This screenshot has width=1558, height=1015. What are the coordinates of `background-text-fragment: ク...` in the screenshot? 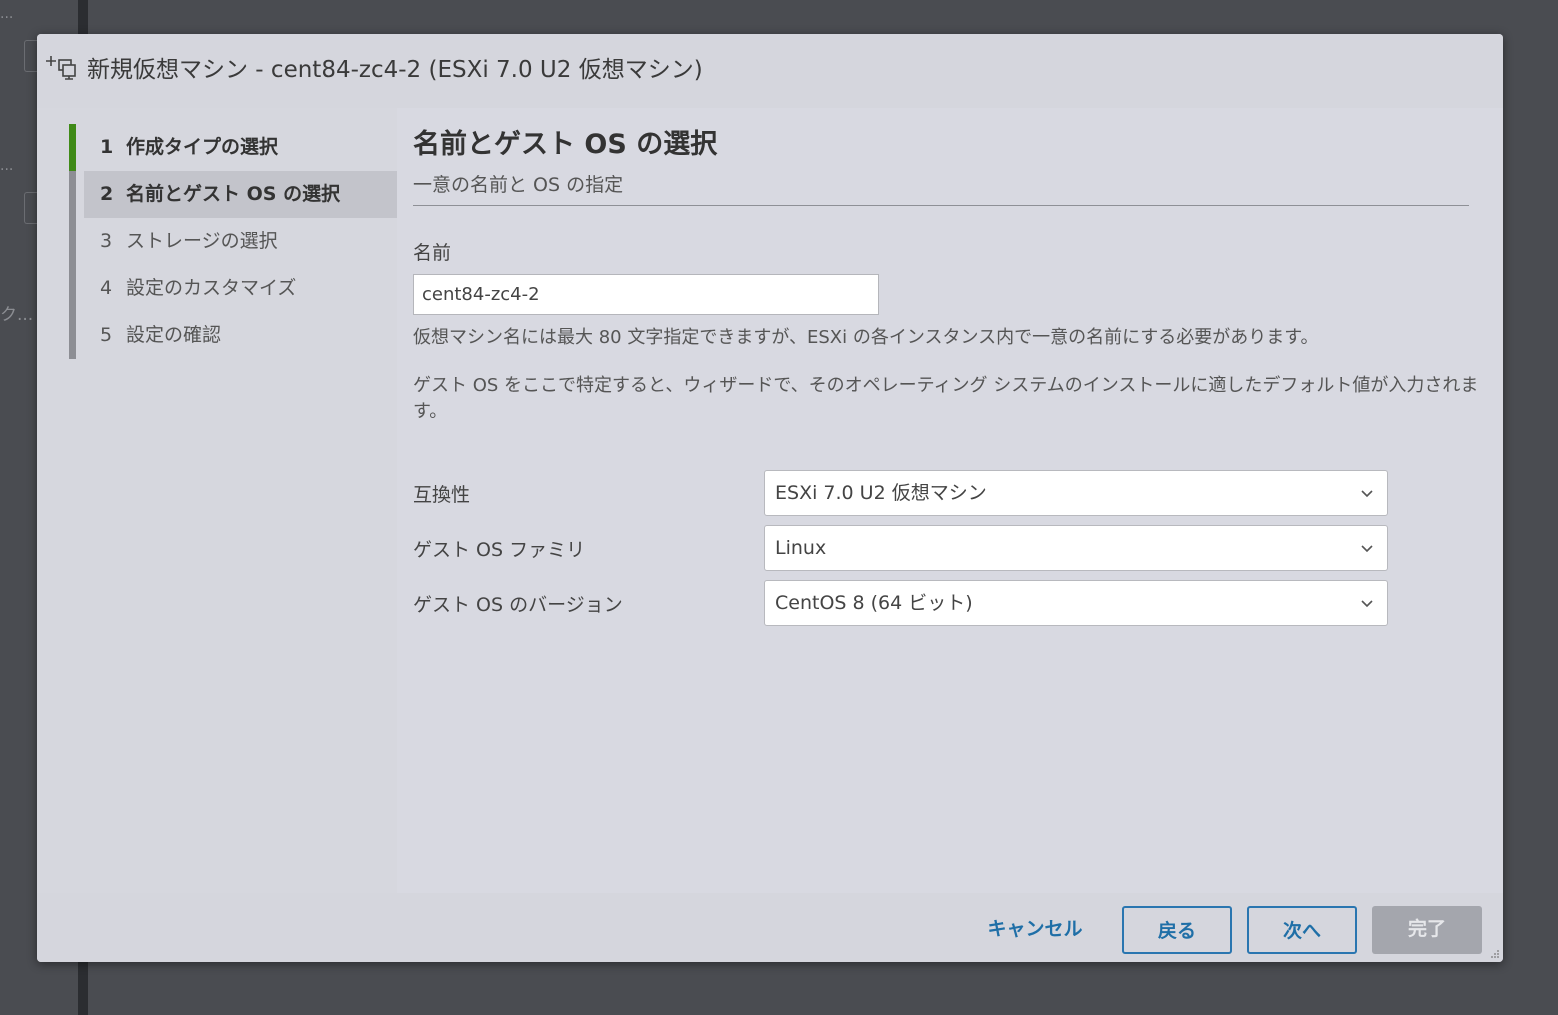 It's located at (17, 315).